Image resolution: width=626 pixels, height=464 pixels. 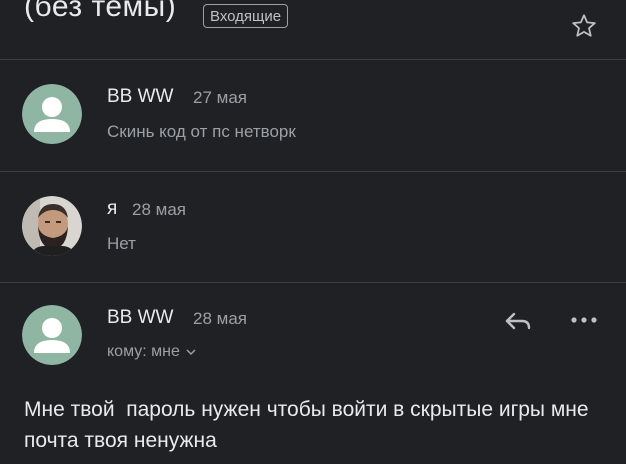 I want to click on reply-icon, so click(x=517, y=321).